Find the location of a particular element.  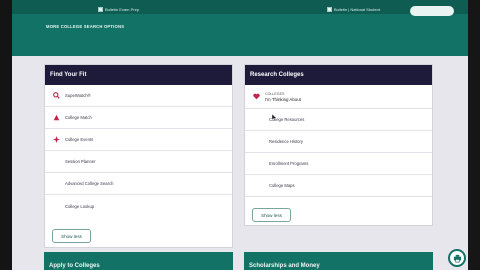

college-match-icon is located at coordinates (56, 117).